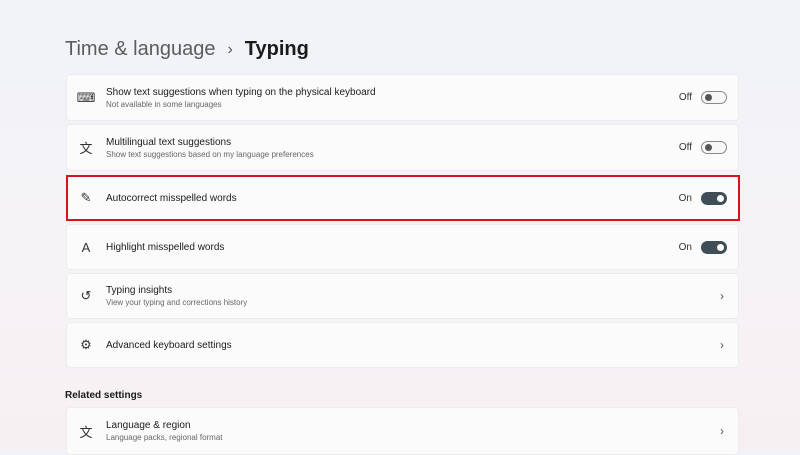 Image resolution: width=800 pixels, height=455 pixels. What do you see at coordinates (714, 198) in the screenshot?
I see `autocorrect-toggle` at bounding box center [714, 198].